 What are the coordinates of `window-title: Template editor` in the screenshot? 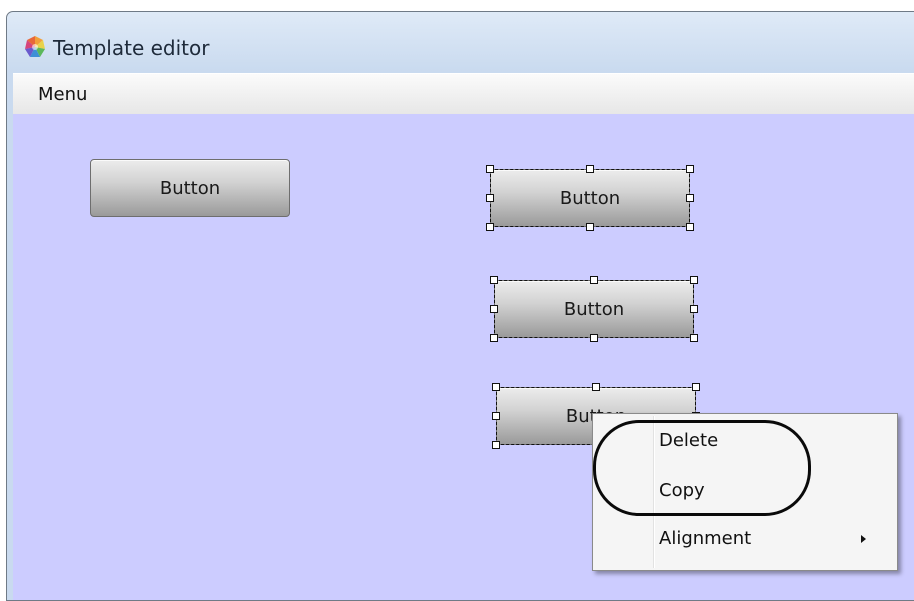 It's located at (131, 48).